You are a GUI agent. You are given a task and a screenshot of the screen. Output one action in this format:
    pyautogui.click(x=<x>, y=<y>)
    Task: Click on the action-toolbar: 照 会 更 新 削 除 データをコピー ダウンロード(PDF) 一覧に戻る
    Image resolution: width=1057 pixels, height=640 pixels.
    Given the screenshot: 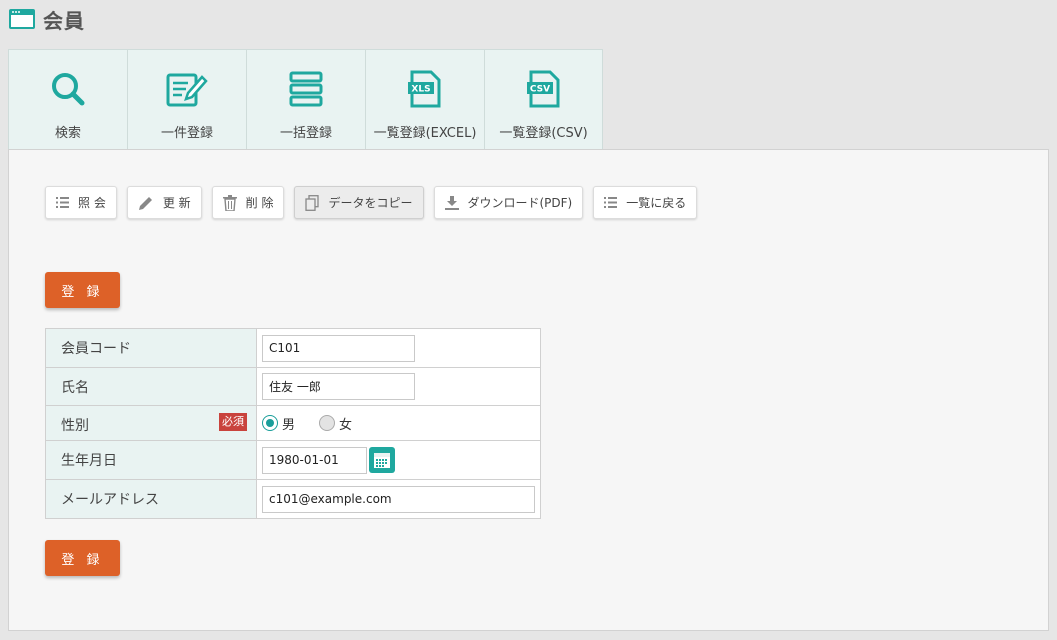 What is the action you would take?
    pyautogui.click(x=376, y=202)
    